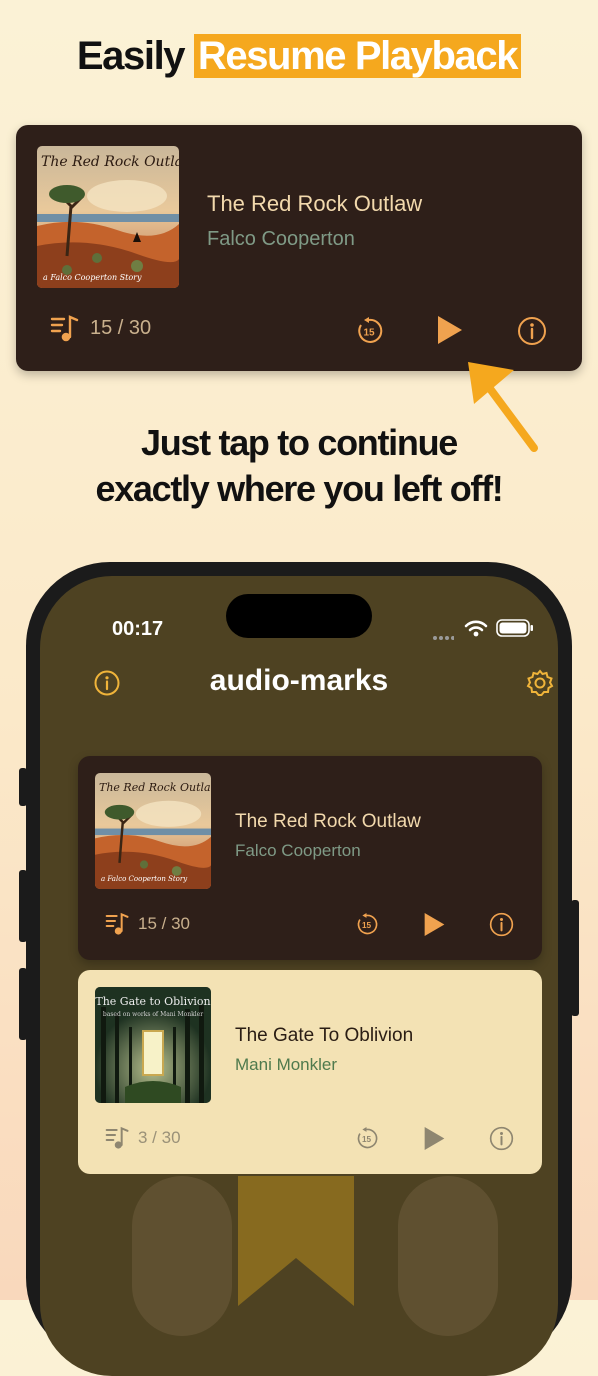 This screenshot has height=1376, width=598. Describe the element at coordinates (315, 203) in the screenshot. I see `promo-book-title: The Red Rock Outlaw` at that location.